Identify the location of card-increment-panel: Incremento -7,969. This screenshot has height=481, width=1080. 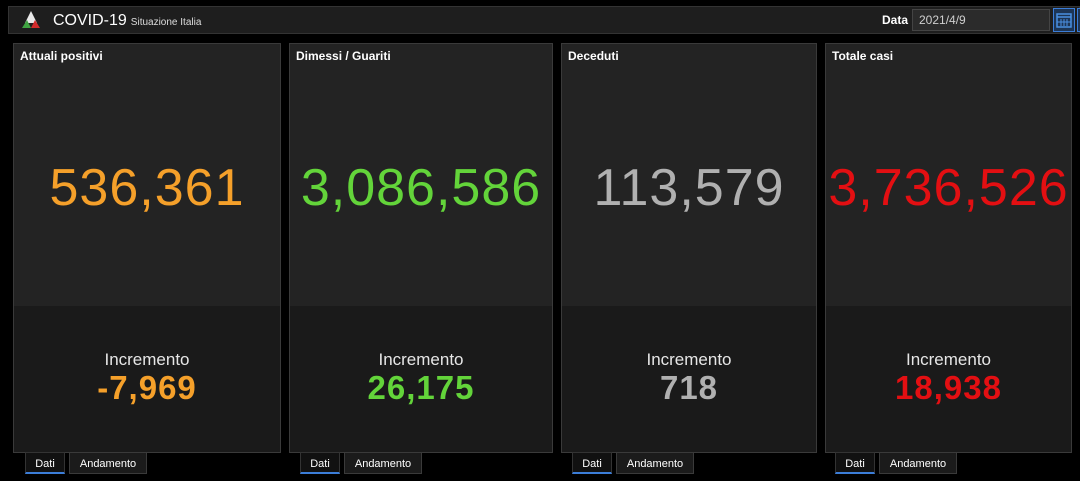
(147, 379).